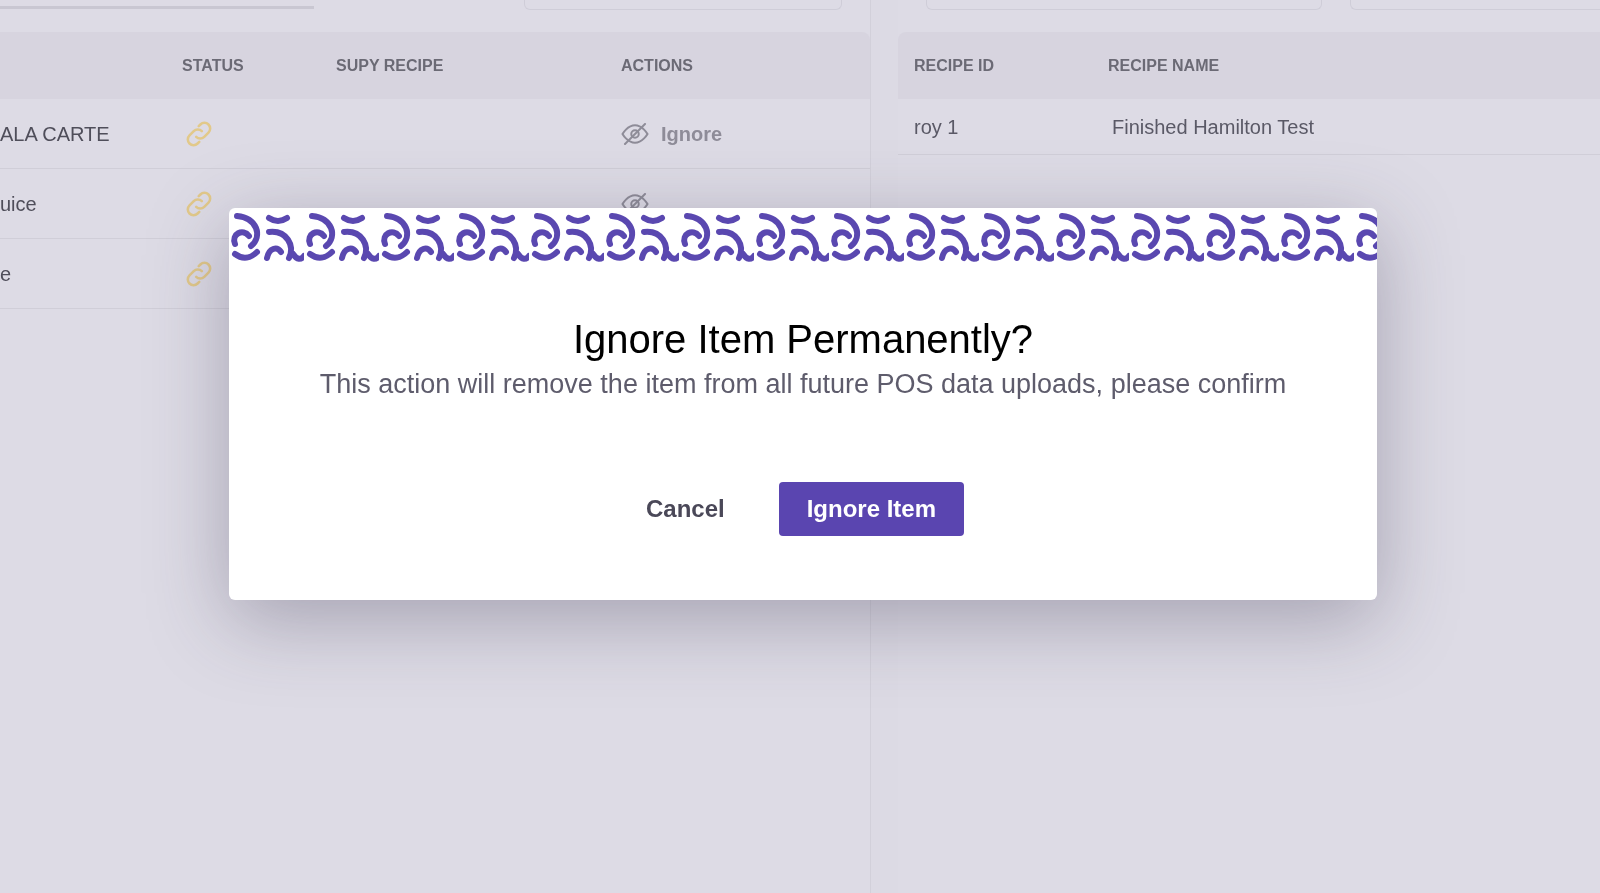 Image resolution: width=1600 pixels, height=893 pixels. What do you see at coordinates (954, 65) in the screenshot?
I see `column-header: RECIPE ID` at bounding box center [954, 65].